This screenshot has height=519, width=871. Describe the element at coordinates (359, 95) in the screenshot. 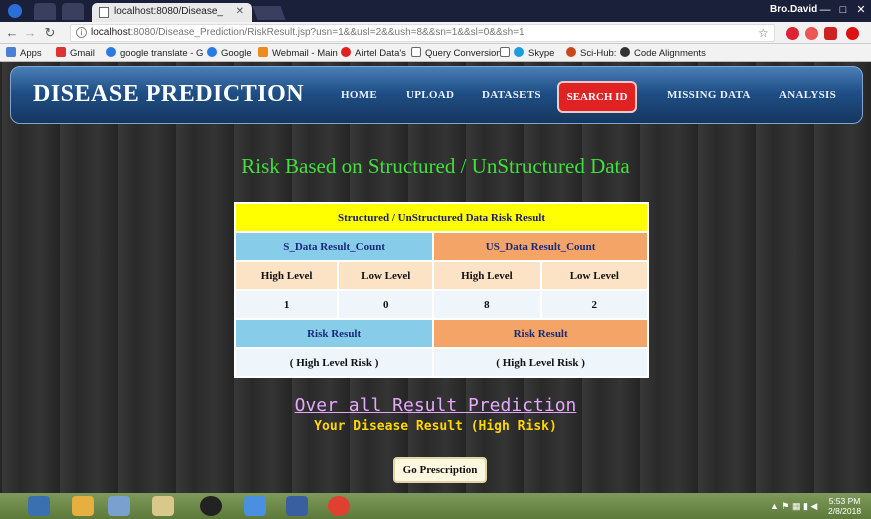

I see `nav-home: HOME` at that location.